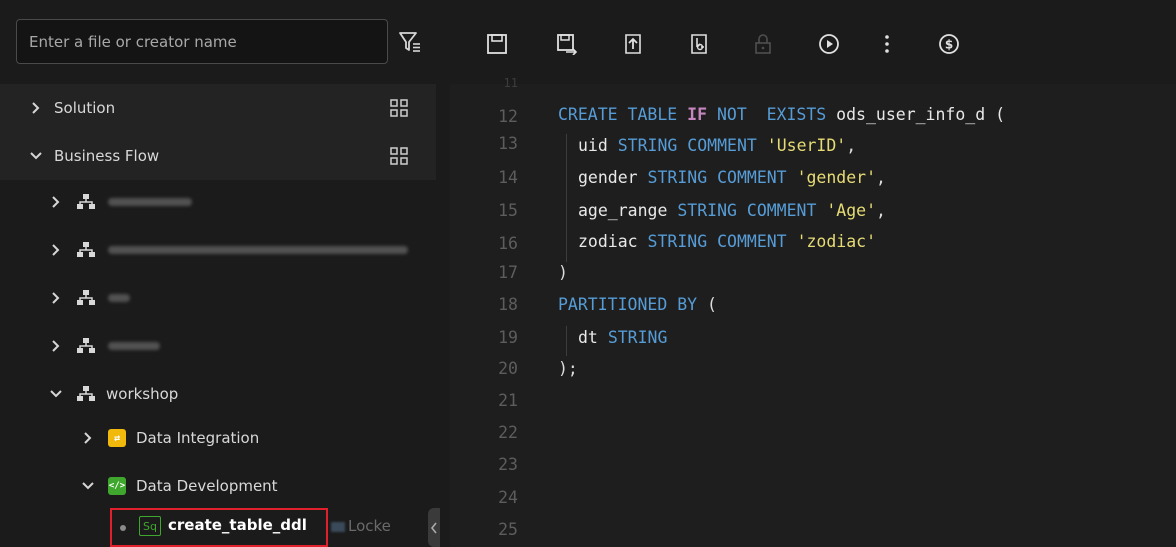 This screenshot has width=1176, height=547. What do you see at coordinates (338, 527) in the screenshot?
I see `lock-owner-avatar` at bounding box center [338, 527].